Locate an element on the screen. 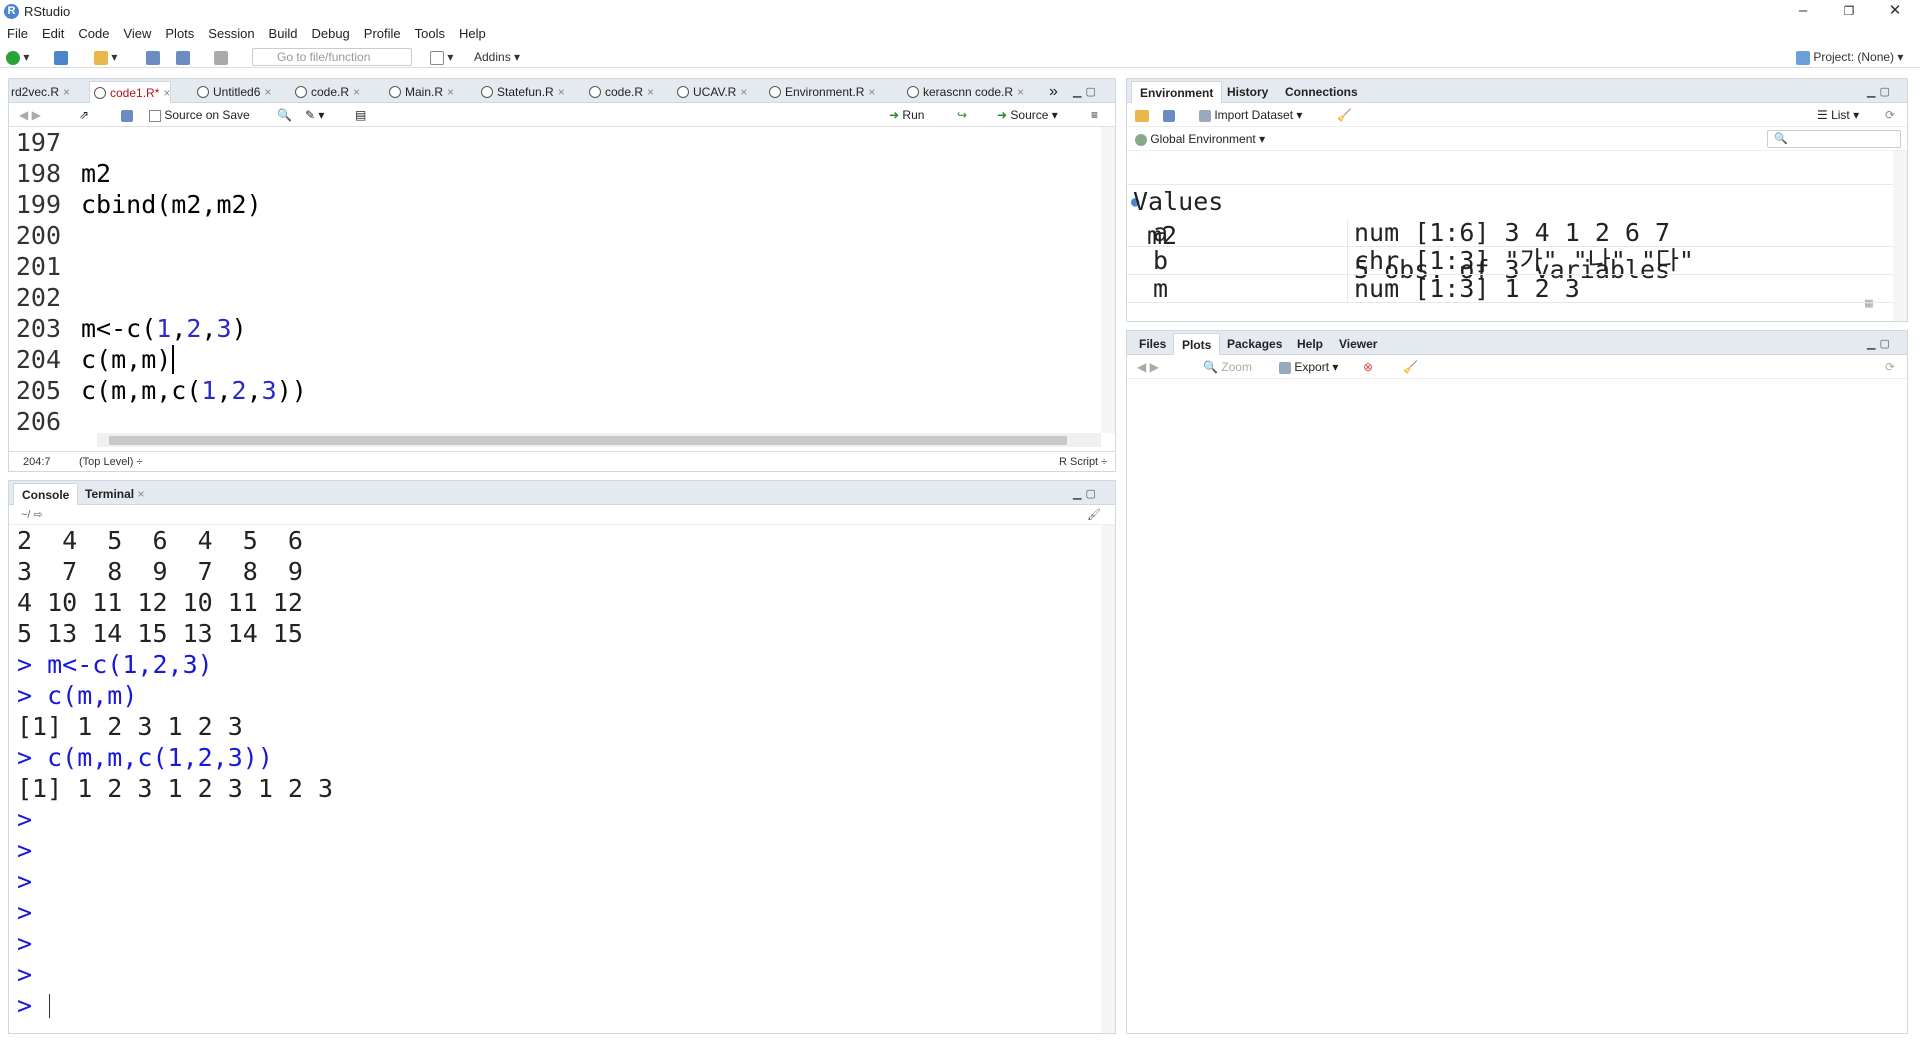  editor-tab-2: Untitled6 × is located at coordinates (232, 92).